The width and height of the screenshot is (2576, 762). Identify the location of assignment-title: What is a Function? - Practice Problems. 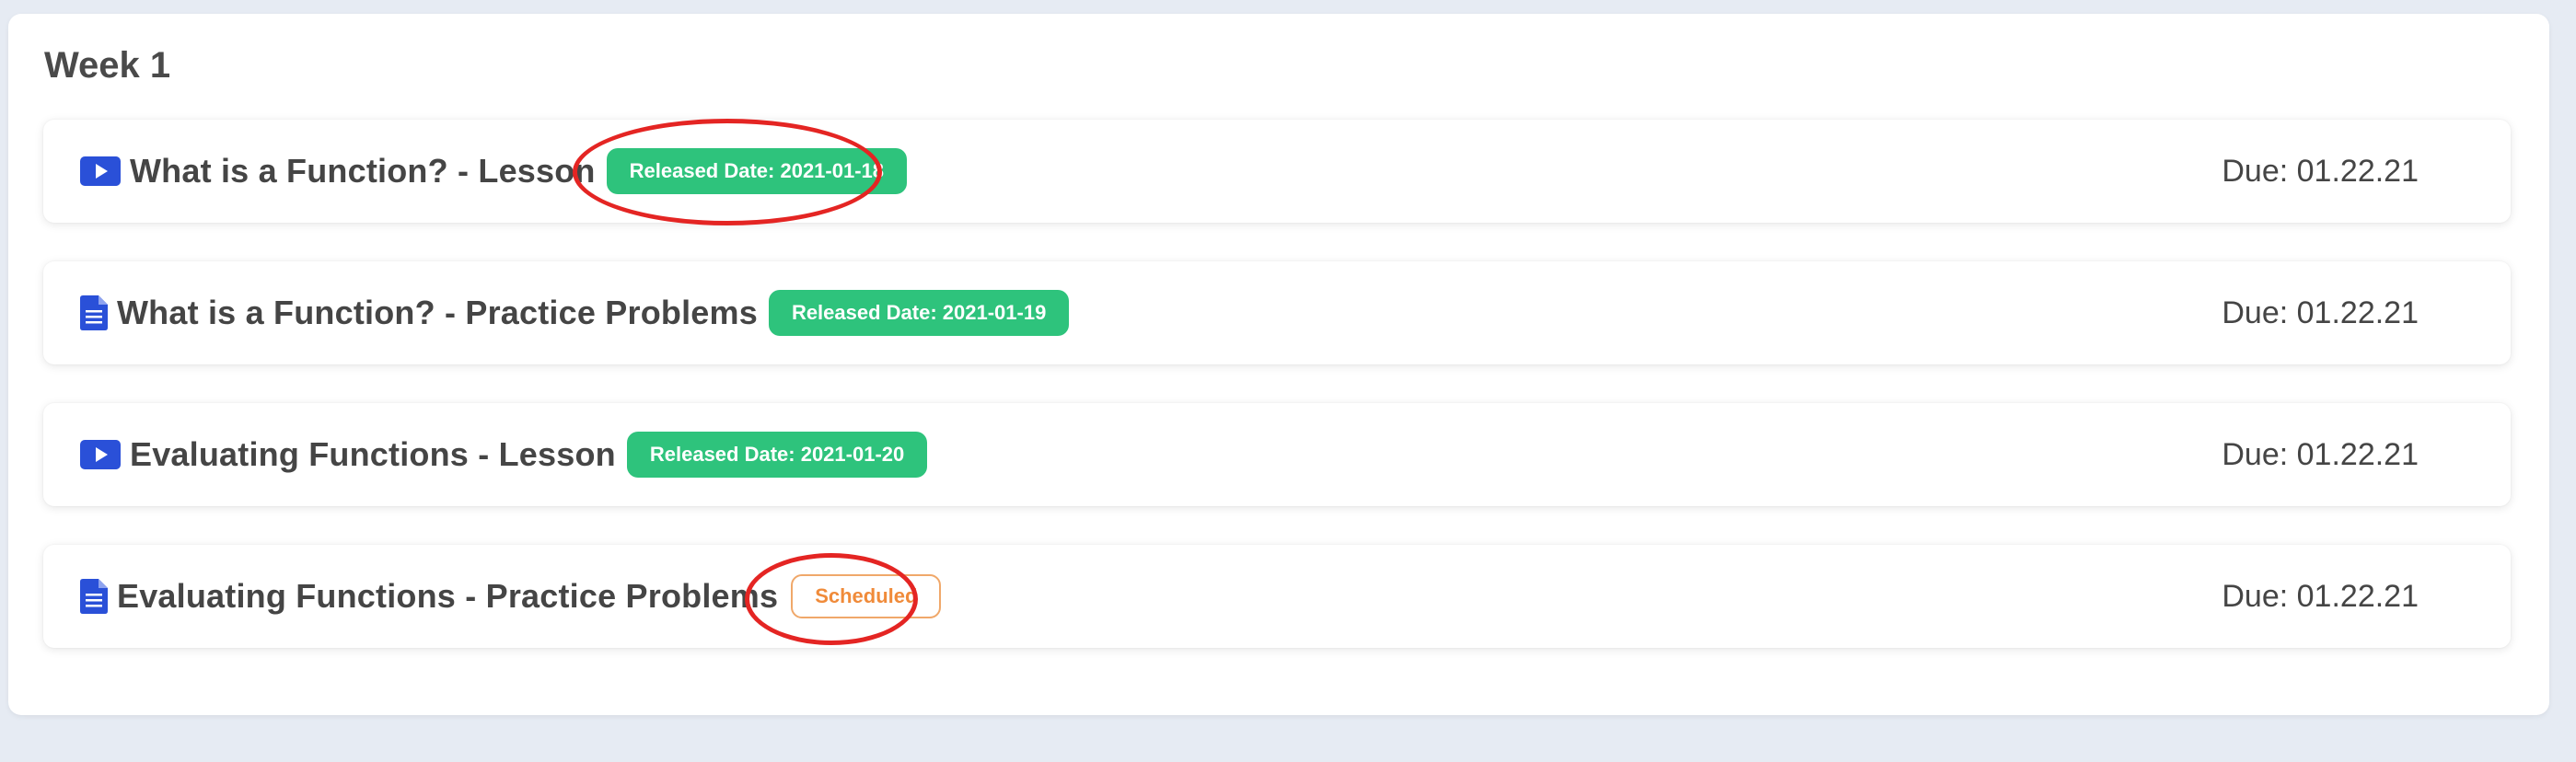
(437, 313).